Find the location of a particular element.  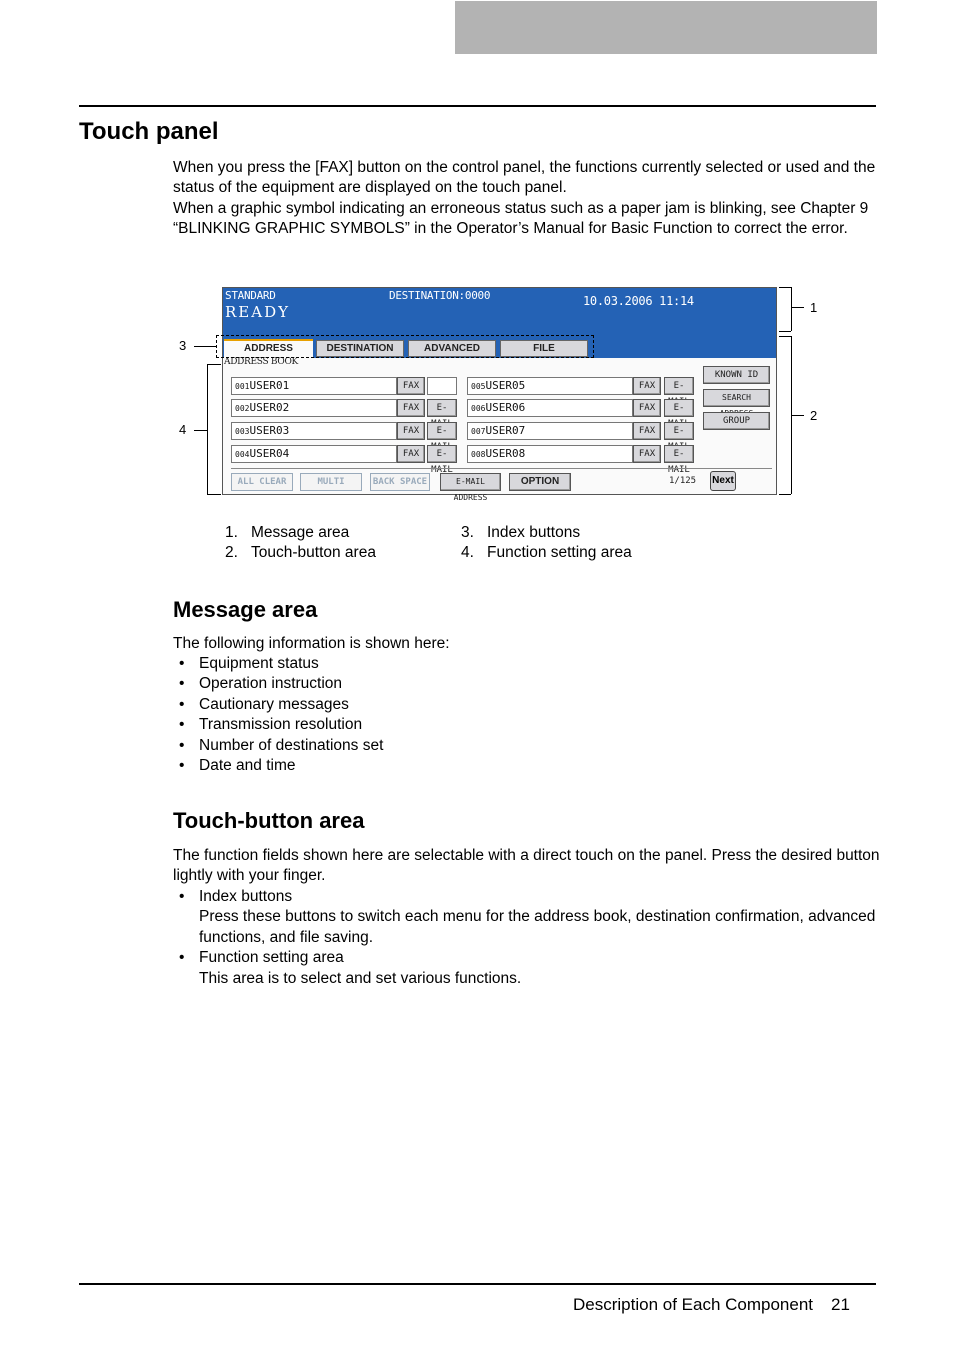

bottom-rule is located at coordinates (477, 1284).